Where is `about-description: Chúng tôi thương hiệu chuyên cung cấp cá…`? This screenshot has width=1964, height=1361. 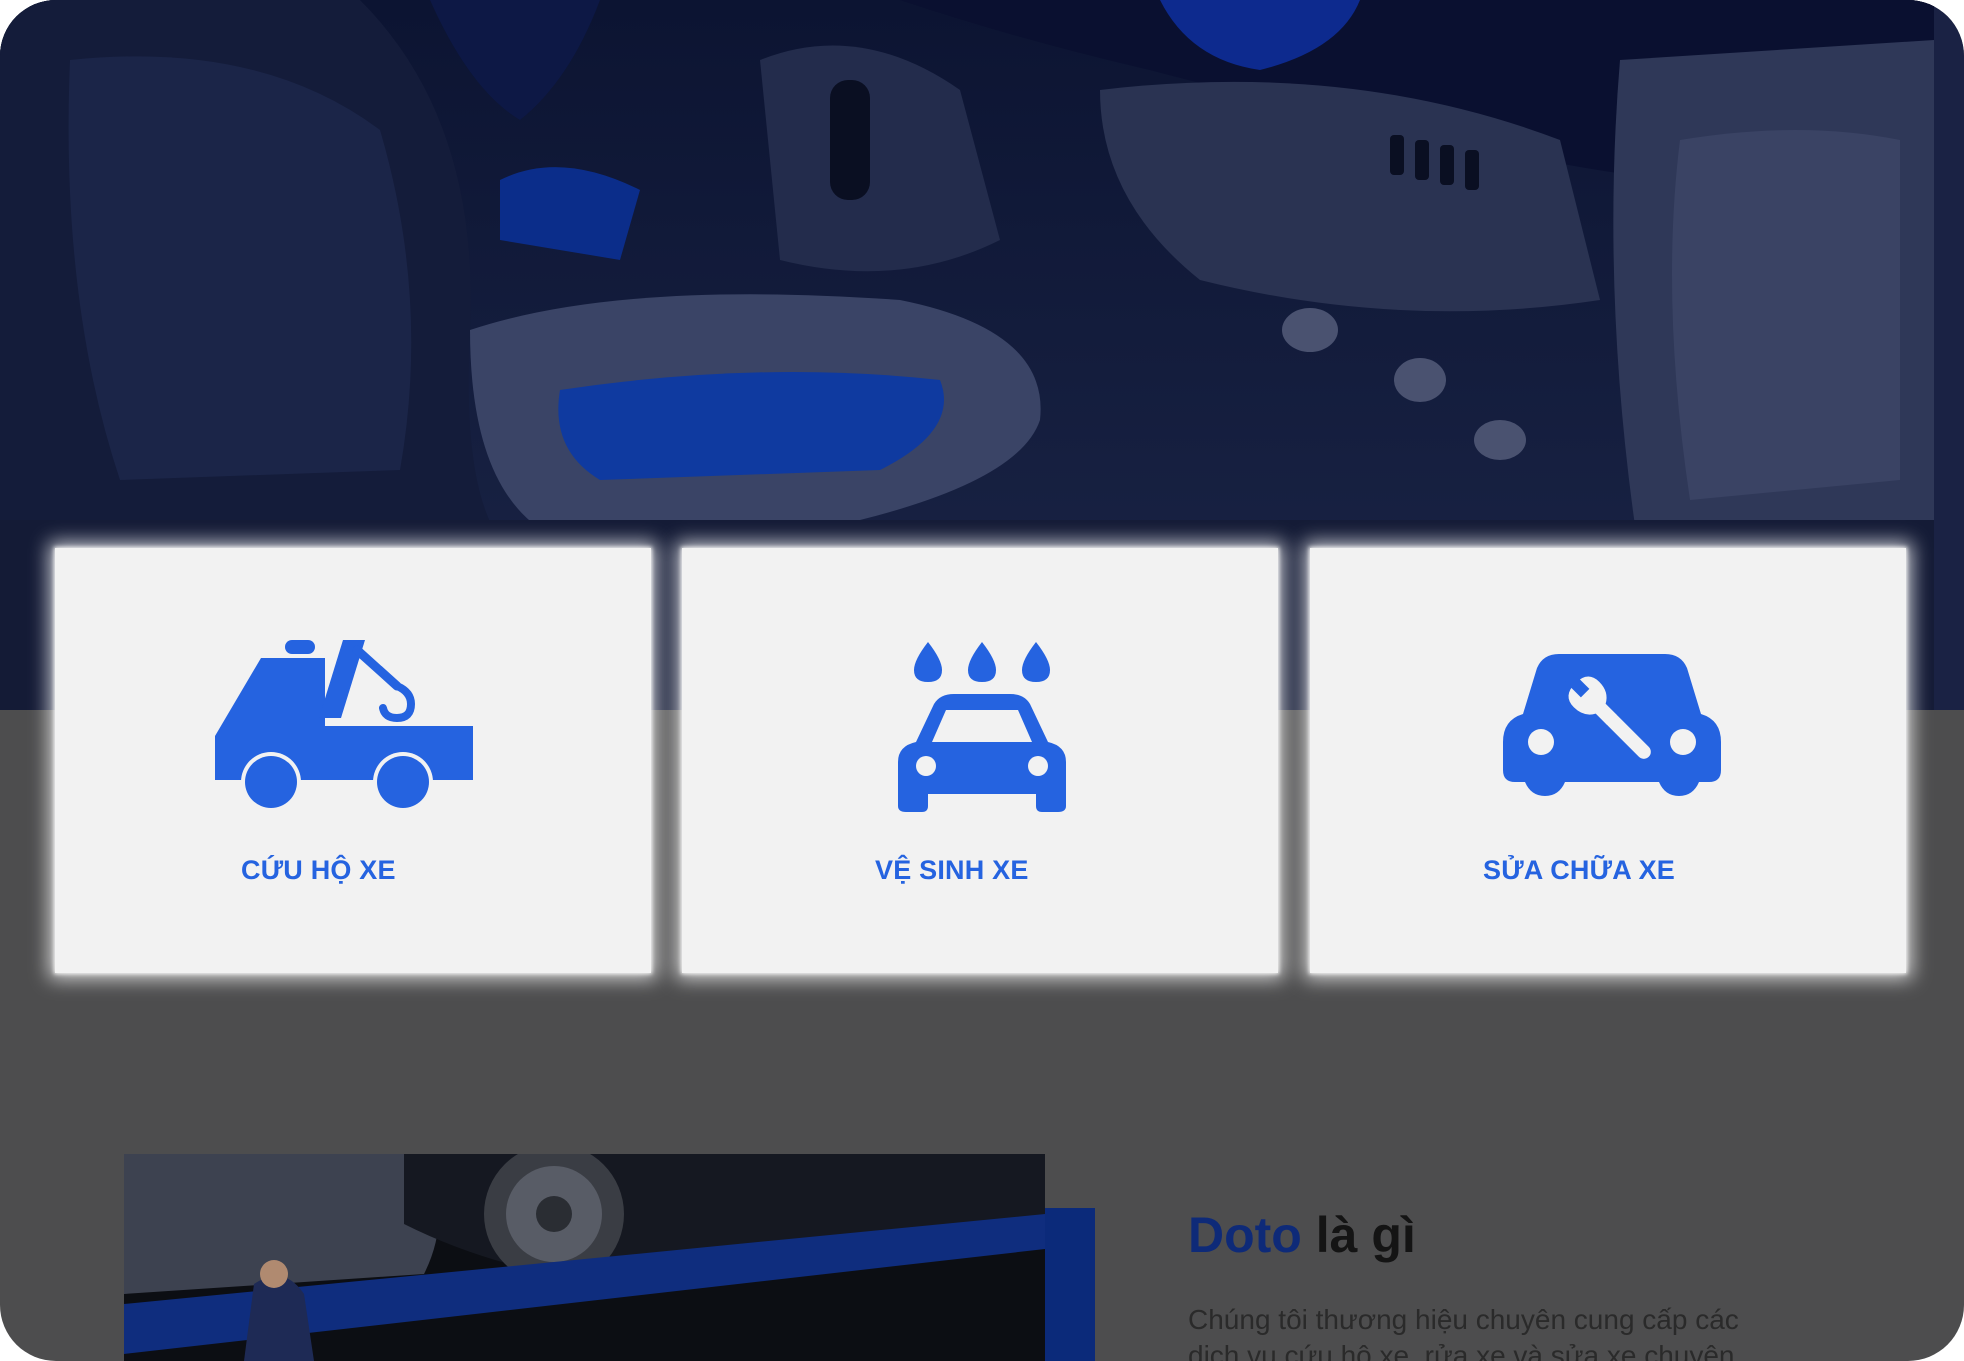
about-description: Chúng tôi thương hiệu chuyên cung cấp cá… is located at coordinates (1463, 1332).